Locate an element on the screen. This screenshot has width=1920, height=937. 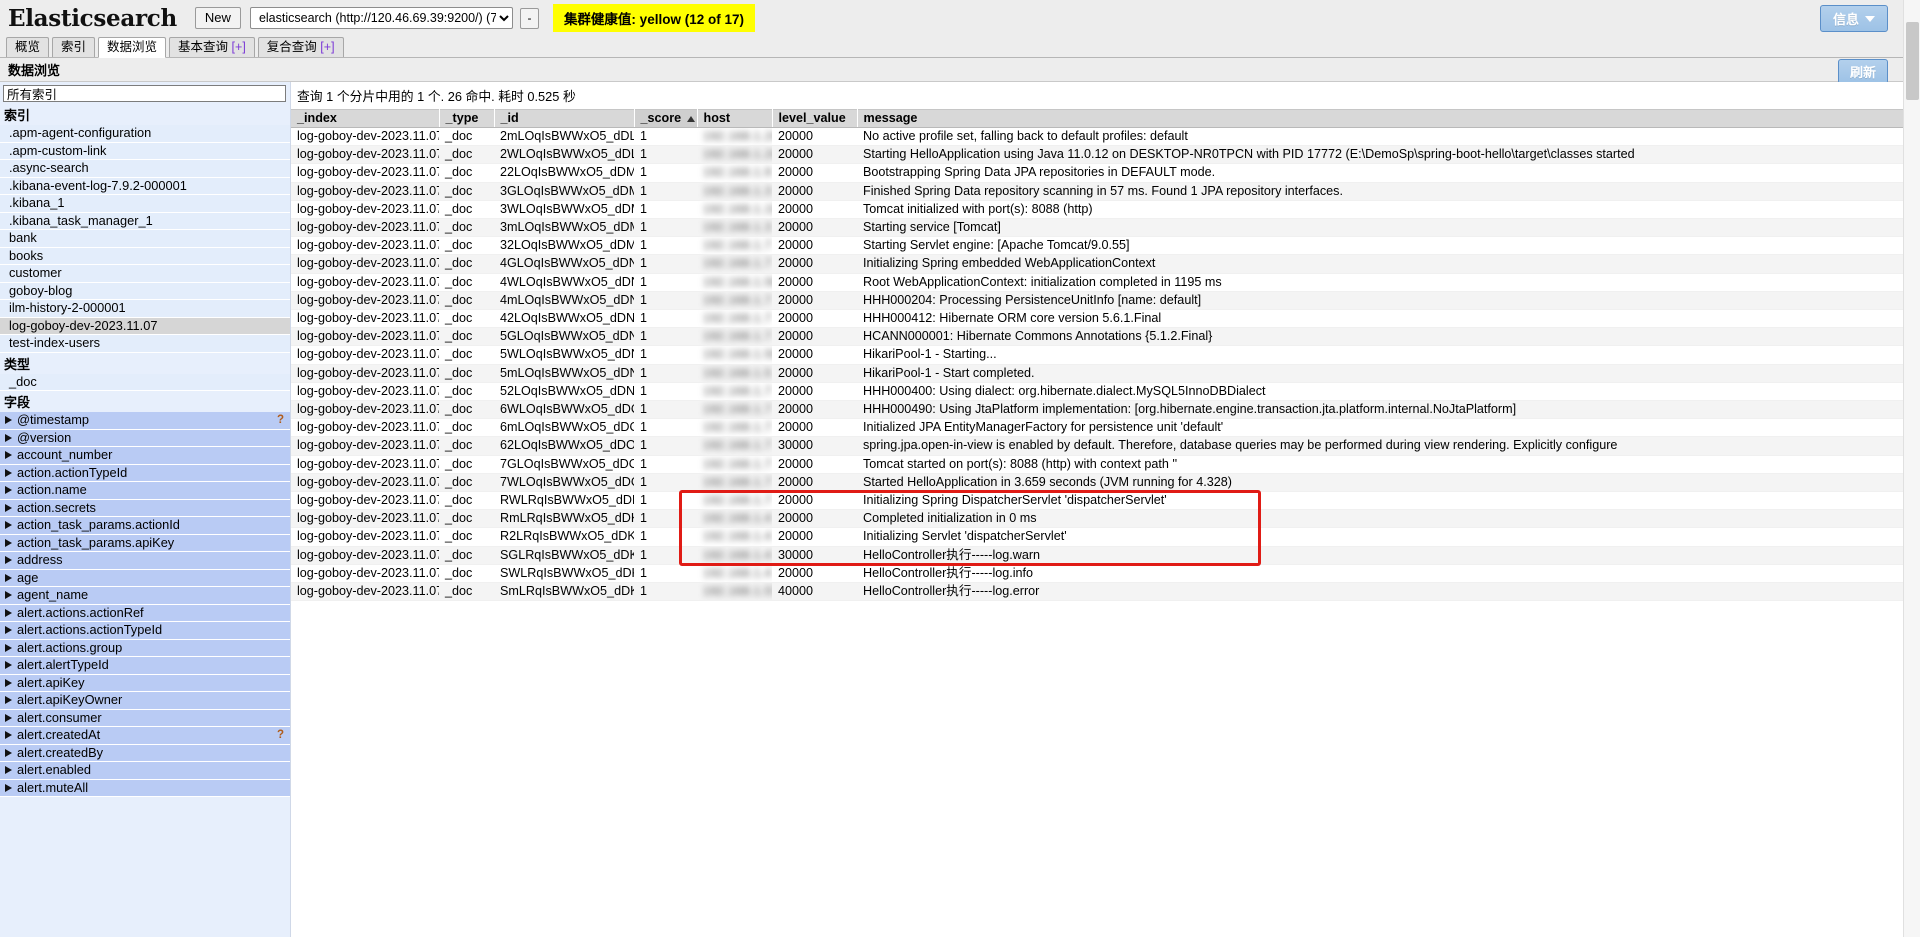
sidebar-field-item: age is located at coordinates (145, 578).